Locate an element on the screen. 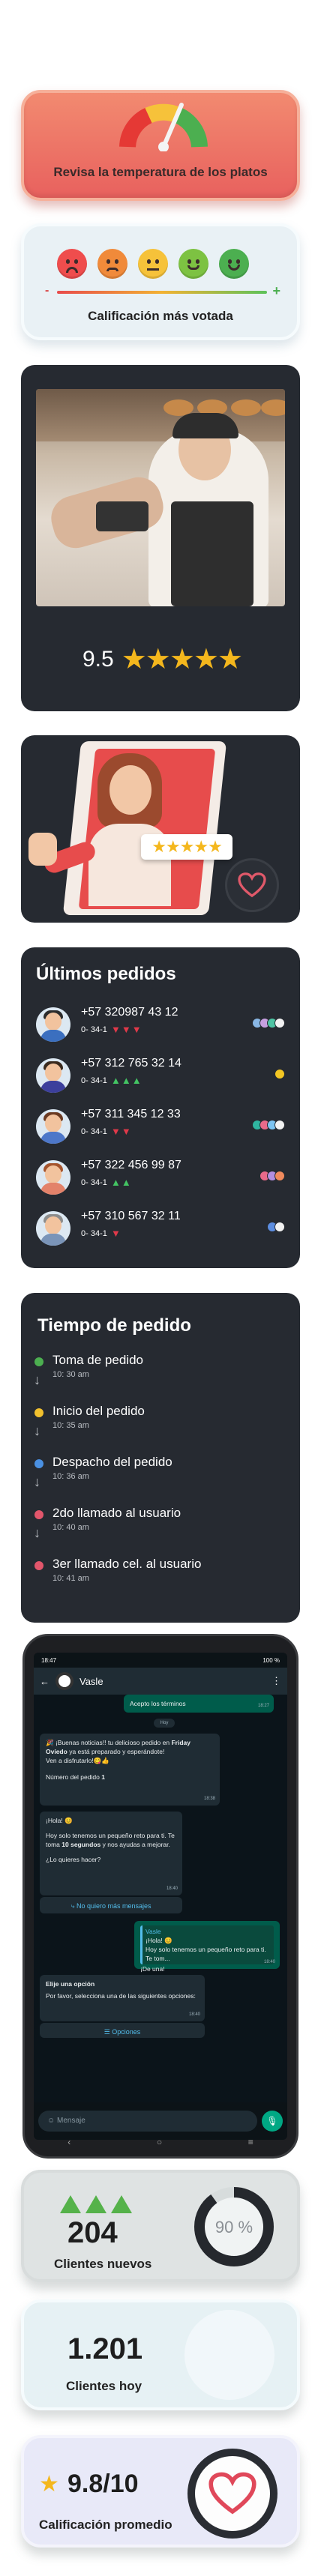 This screenshot has width=321, height=2576. neutral-face-icon is located at coordinates (153, 264).